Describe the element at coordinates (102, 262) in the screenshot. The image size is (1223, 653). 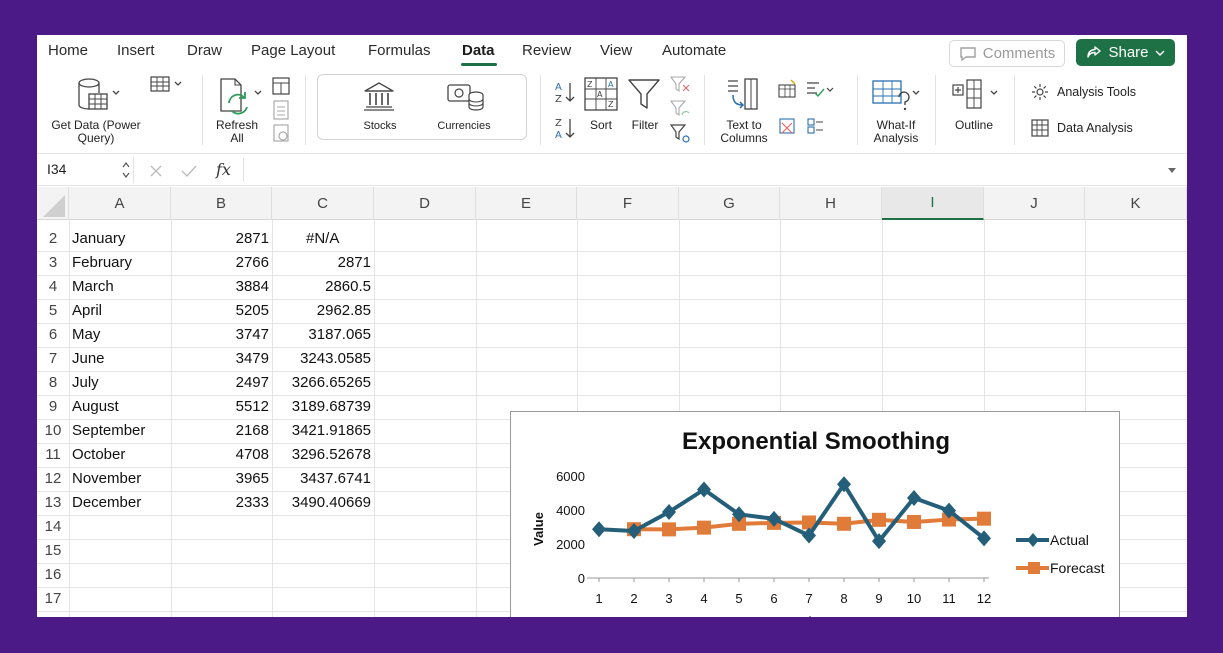
I see `cell-month: February` at that location.